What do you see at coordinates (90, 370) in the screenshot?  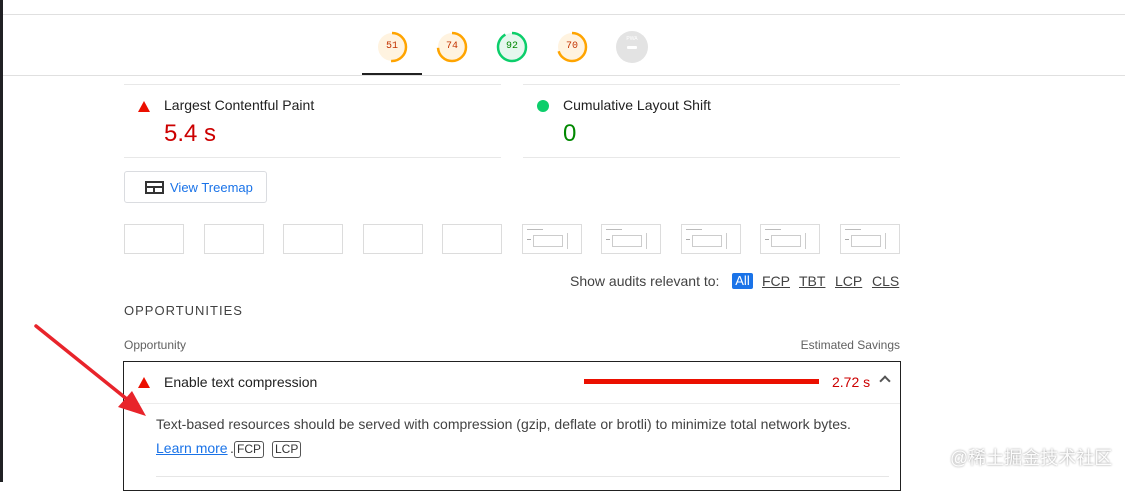 I see `red-arrow-annotation` at bounding box center [90, 370].